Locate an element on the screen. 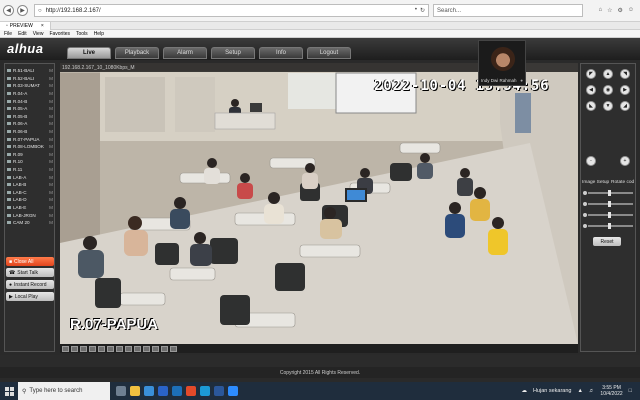 The height and width of the screenshot is (400, 640). network-icon: ▲ is located at coordinates (579, 391).